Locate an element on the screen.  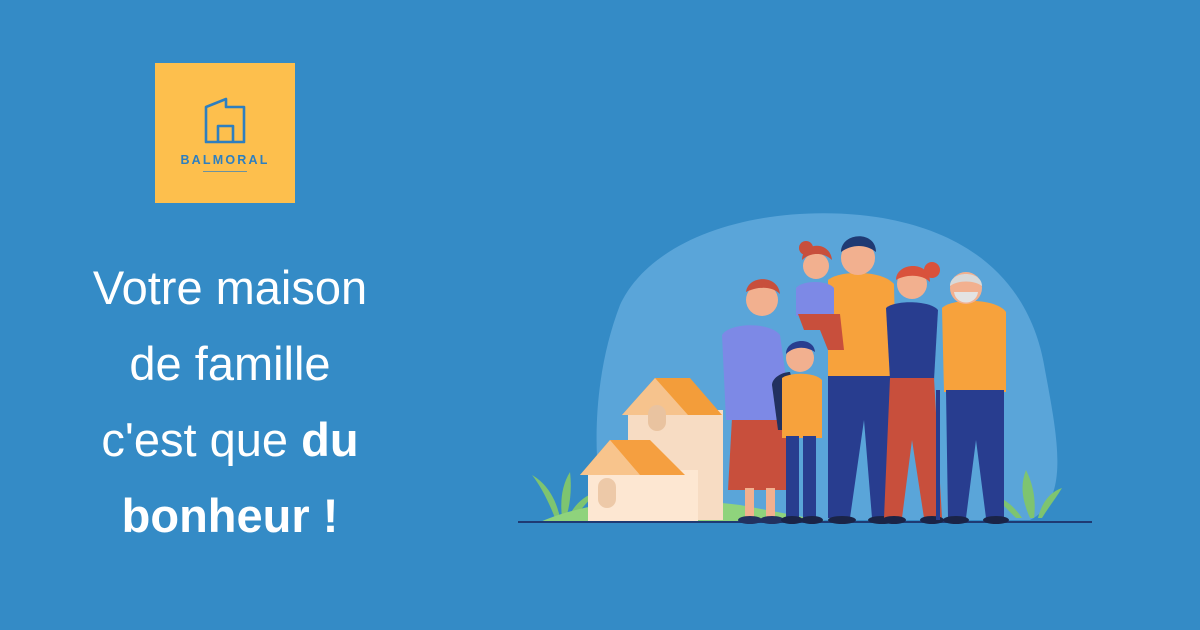
headline-bold-1: du is located at coordinates (330, 439).